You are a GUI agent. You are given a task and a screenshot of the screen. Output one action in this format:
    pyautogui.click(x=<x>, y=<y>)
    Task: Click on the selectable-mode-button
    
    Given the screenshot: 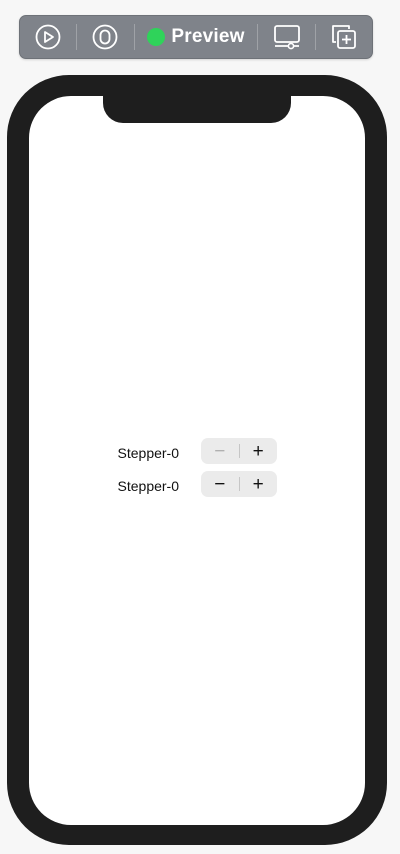 What is the action you would take?
    pyautogui.click(x=106, y=37)
    